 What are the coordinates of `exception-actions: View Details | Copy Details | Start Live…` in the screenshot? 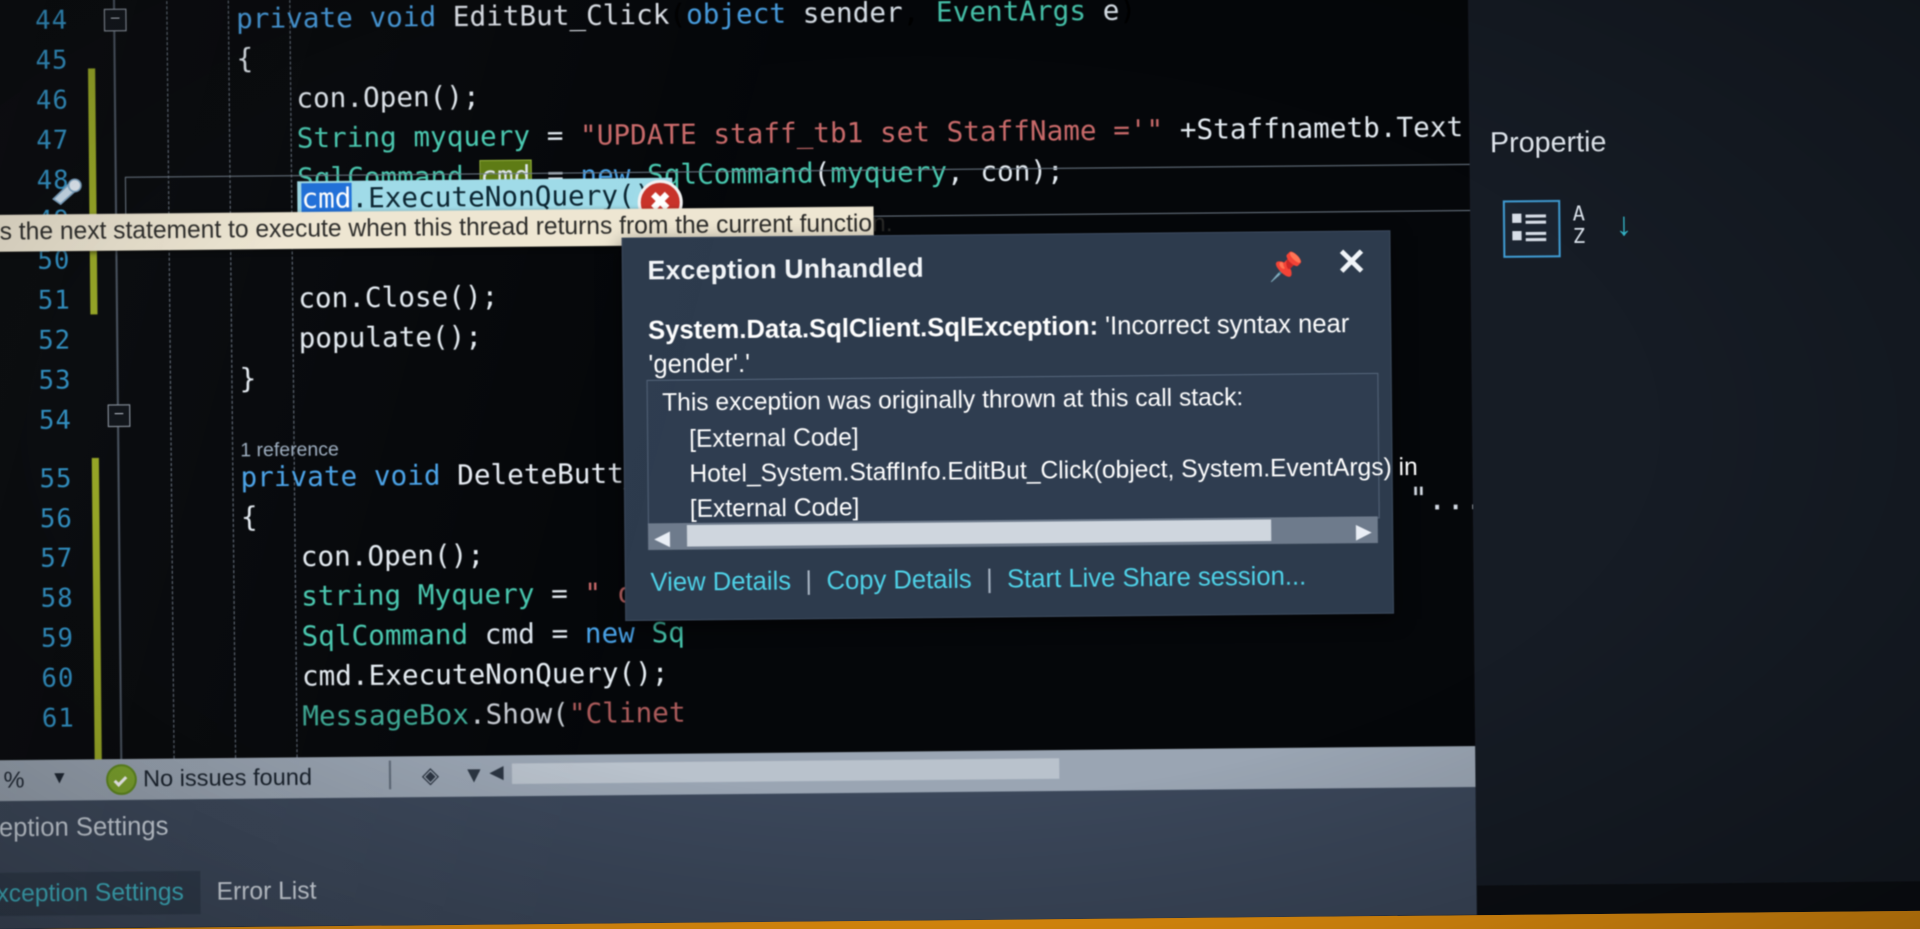 It's located at (978, 580).